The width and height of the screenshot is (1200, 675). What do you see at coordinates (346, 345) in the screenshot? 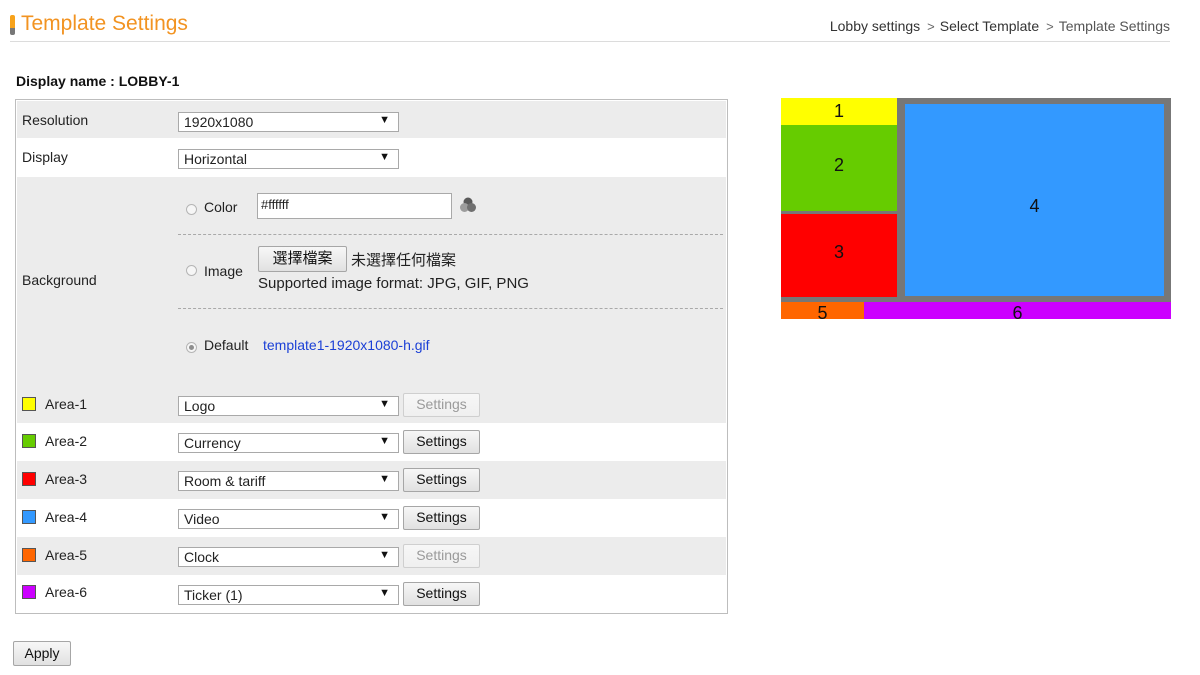
I see `default-template-link: template1-1920x1080-h.gif` at bounding box center [346, 345].